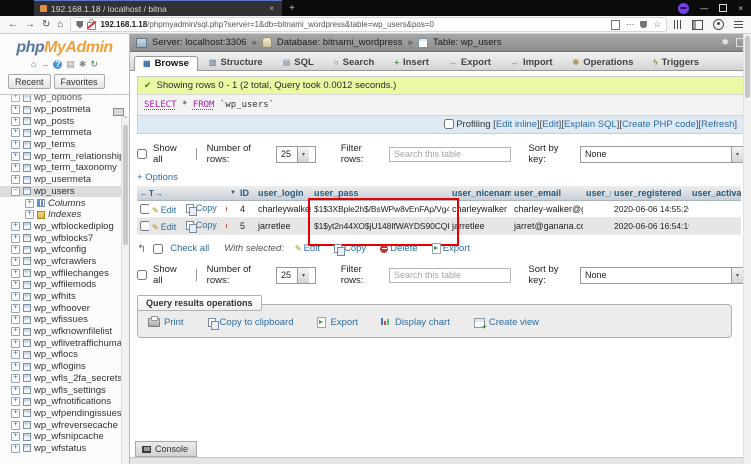  I want to click on settings-icon: ✱, so click(83, 64).